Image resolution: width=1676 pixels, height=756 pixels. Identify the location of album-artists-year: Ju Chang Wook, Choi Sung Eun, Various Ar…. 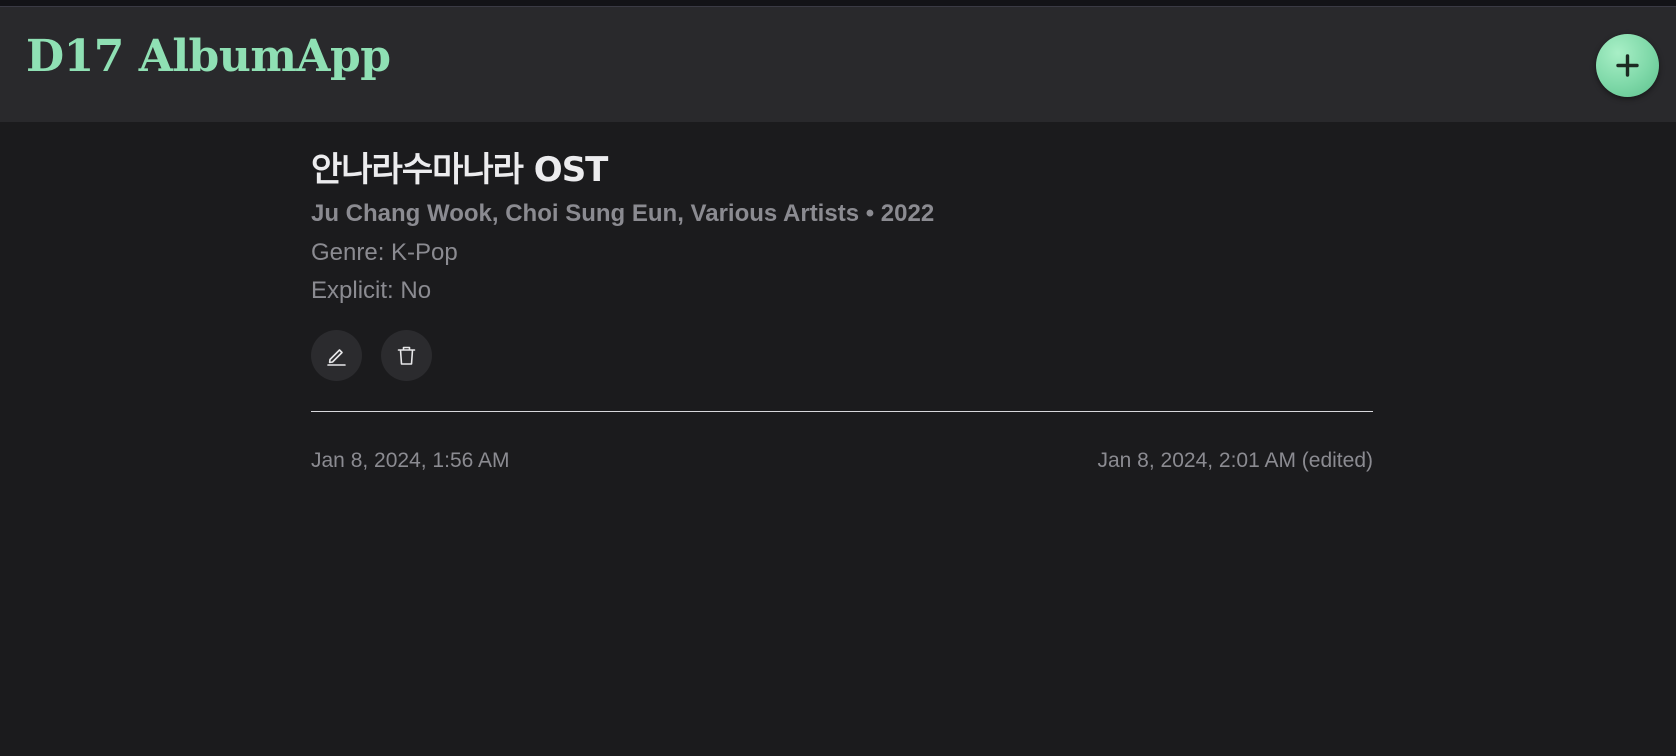
(623, 213).